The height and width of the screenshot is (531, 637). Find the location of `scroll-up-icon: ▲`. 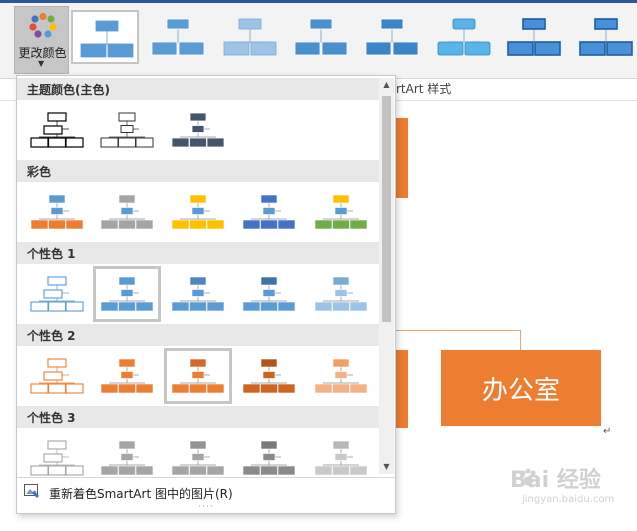

scroll-up-icon: ▲ is located at coordinates (386, 85).